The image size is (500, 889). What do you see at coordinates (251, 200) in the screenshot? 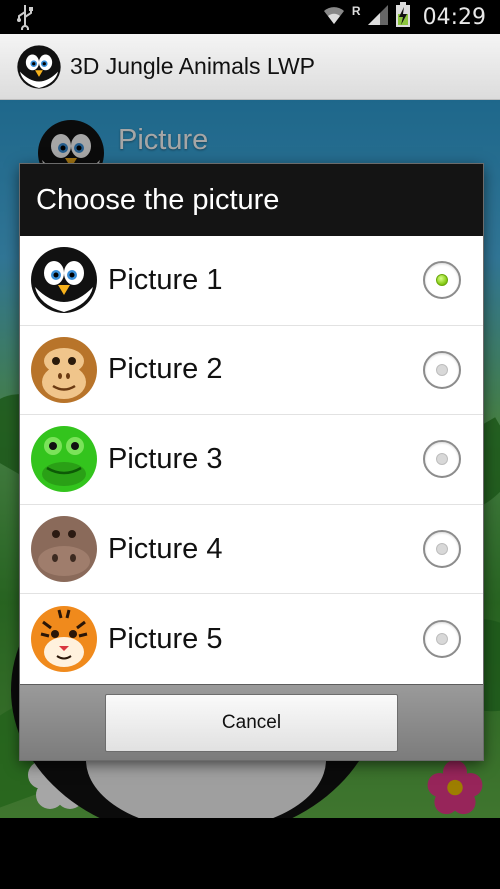
I see `dialog-title: Choose the picture` at bounding box center [251, 200].